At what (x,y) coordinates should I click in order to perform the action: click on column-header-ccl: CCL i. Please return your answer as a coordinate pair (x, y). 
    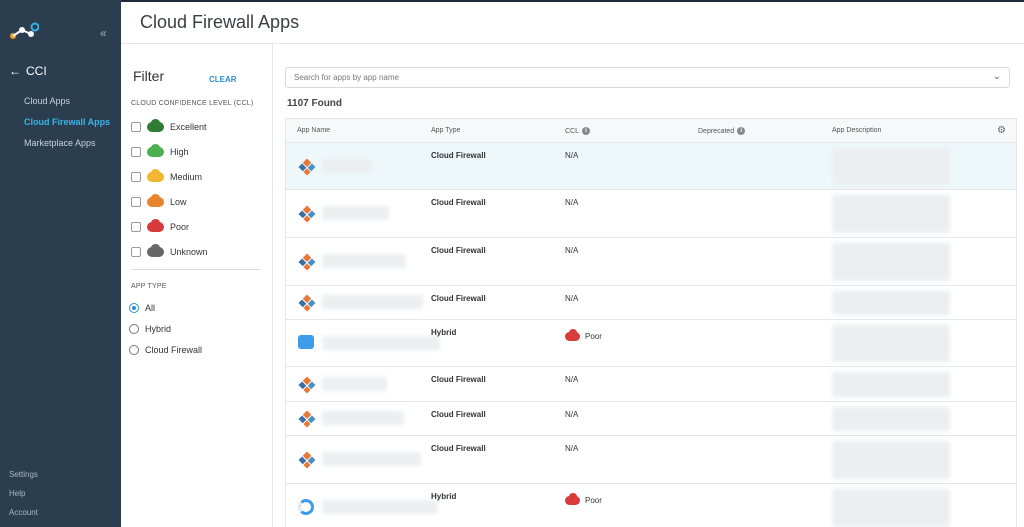
    Looking at the image, I should click on (578, 131).